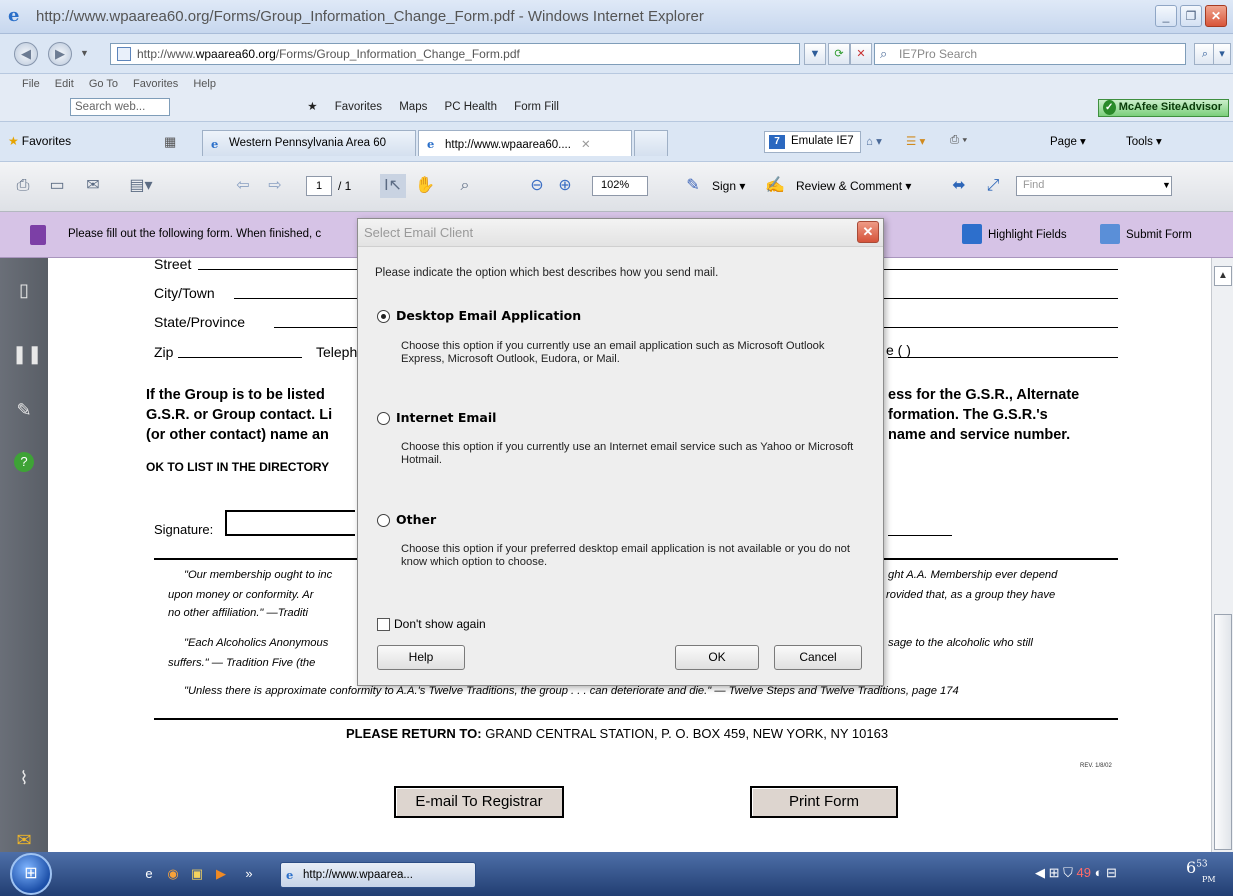 The height and width of the screenshot is (896, 1233). I want to click on more-launch-icon: », so click(249, 874).